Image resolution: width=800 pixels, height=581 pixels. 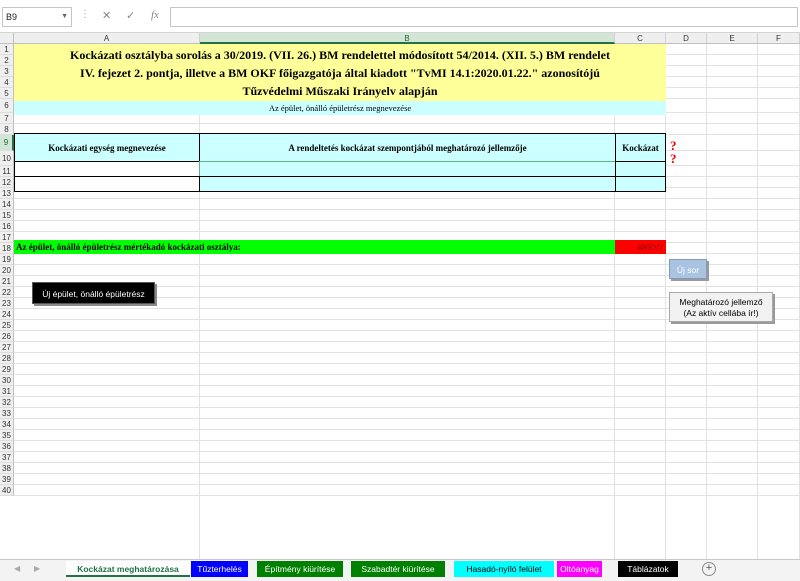 What do you see at coordinates (504, 569) in the screenshot?
I see `sheet-tab-5: Hasadó-nyíló felület` at bounding box center [504, 569].